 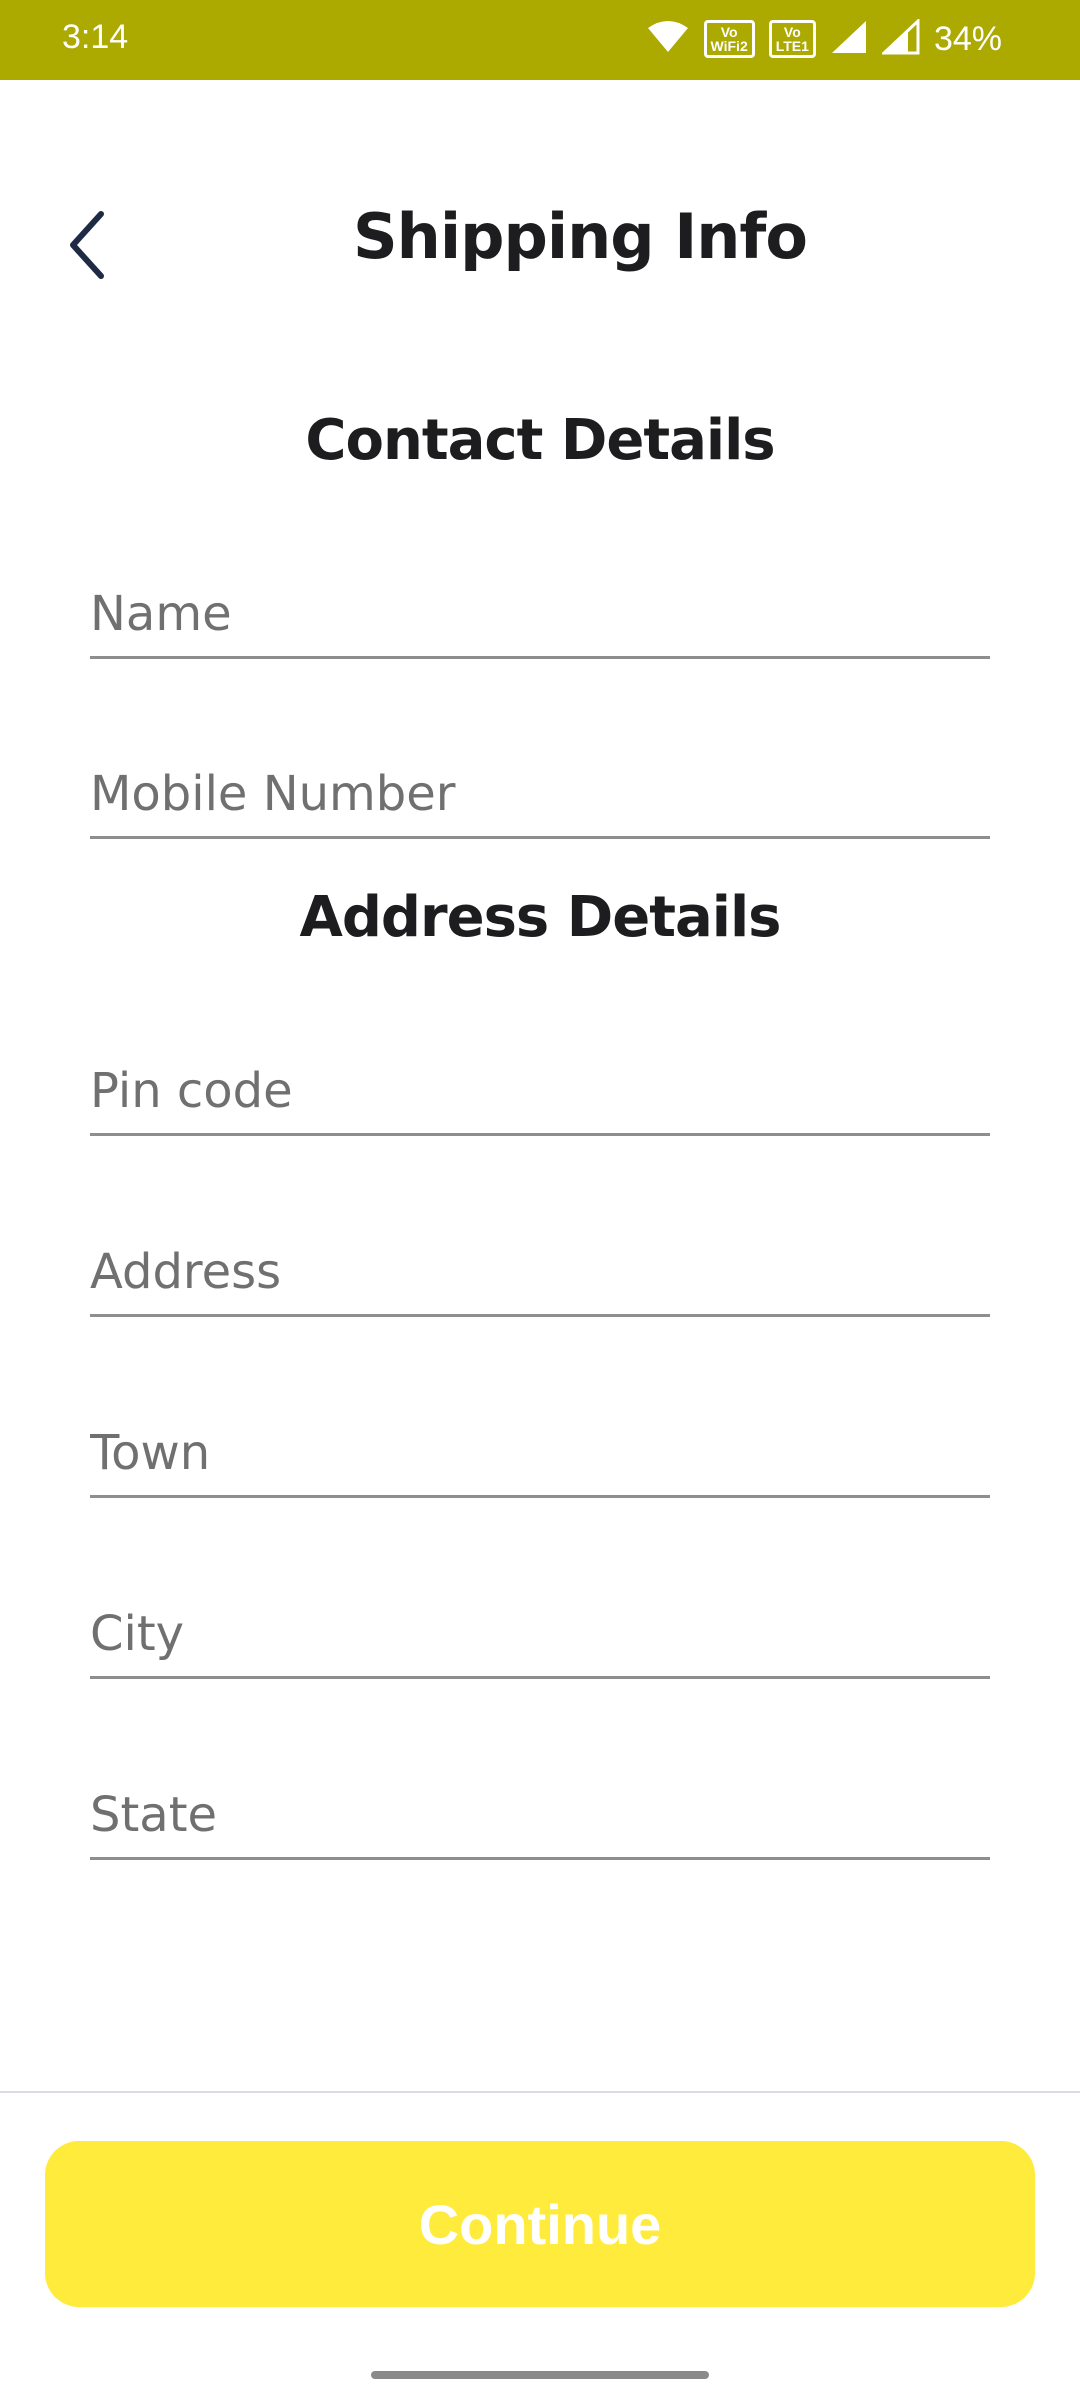 I want to click on town-field, so click(x=540, y=1441).